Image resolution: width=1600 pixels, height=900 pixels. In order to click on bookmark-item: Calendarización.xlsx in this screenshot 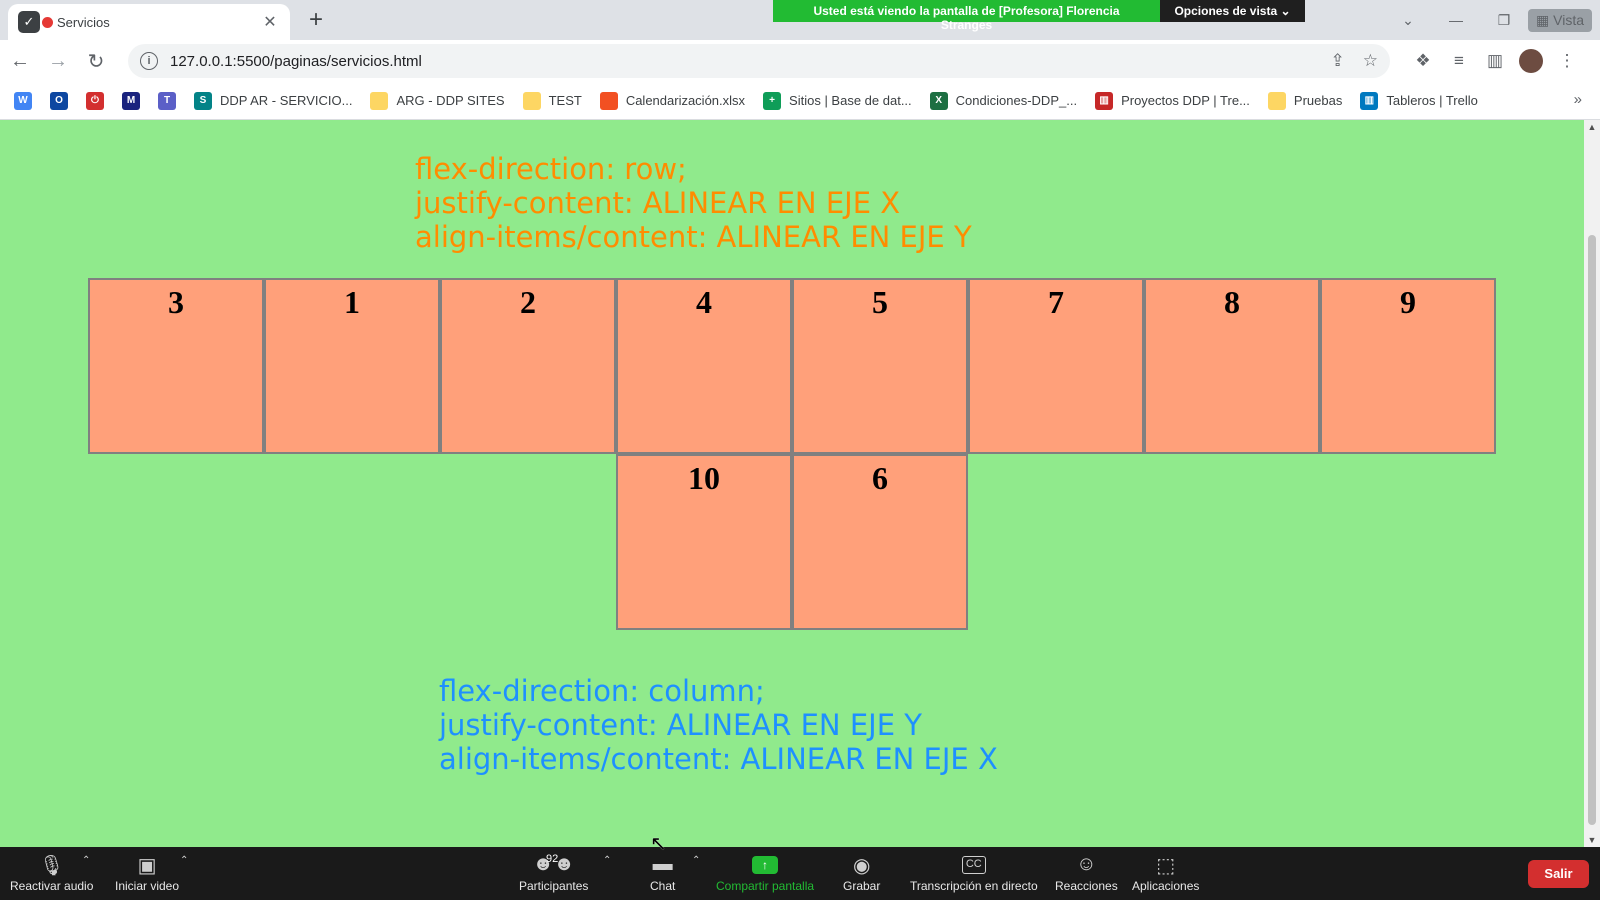, I will do `click(672, 100)`.